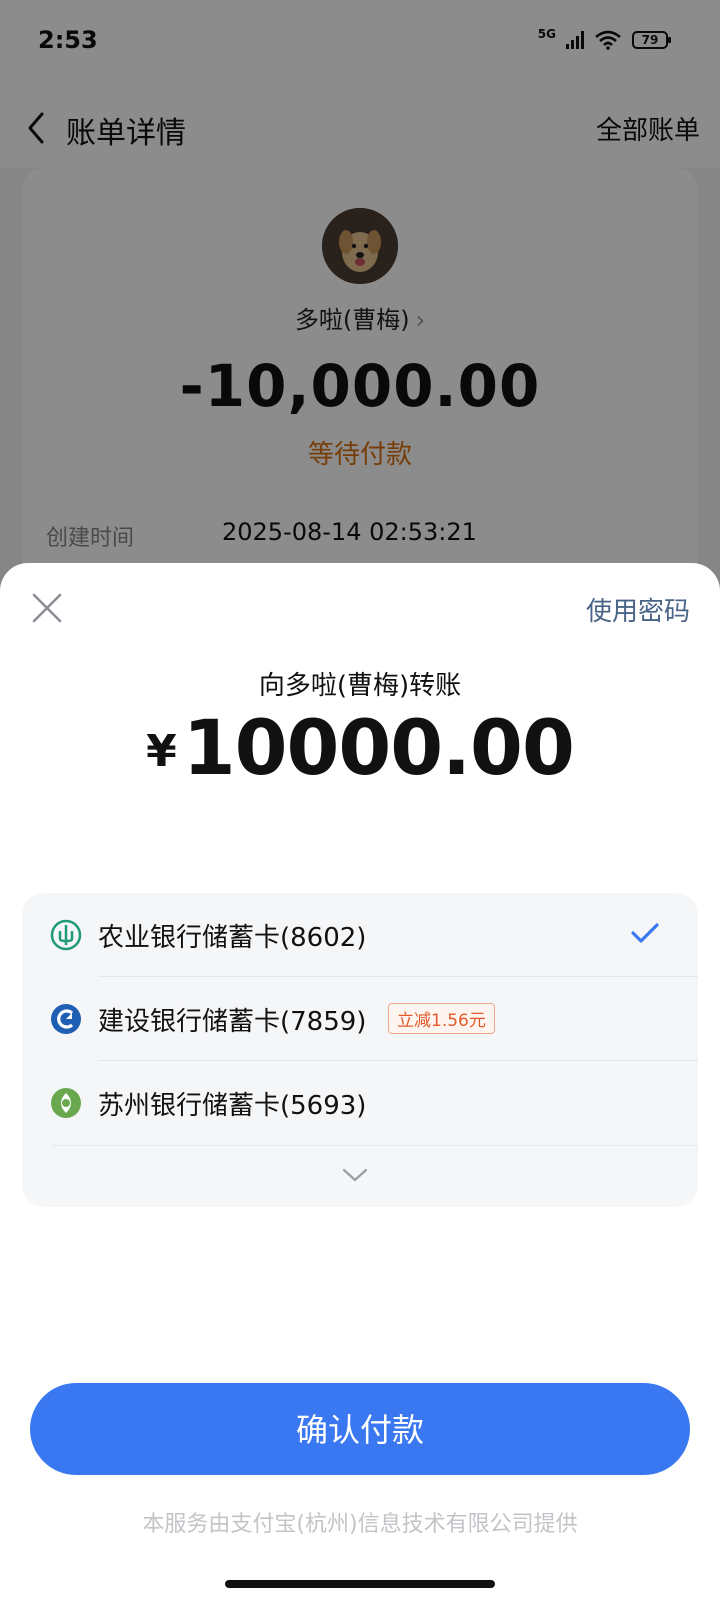 Image resolution: width=720 pixels, height=1600 pixels. I want to click on payment-method-item: 苏州银行储蓄卡(5693), so click(360, 1103).